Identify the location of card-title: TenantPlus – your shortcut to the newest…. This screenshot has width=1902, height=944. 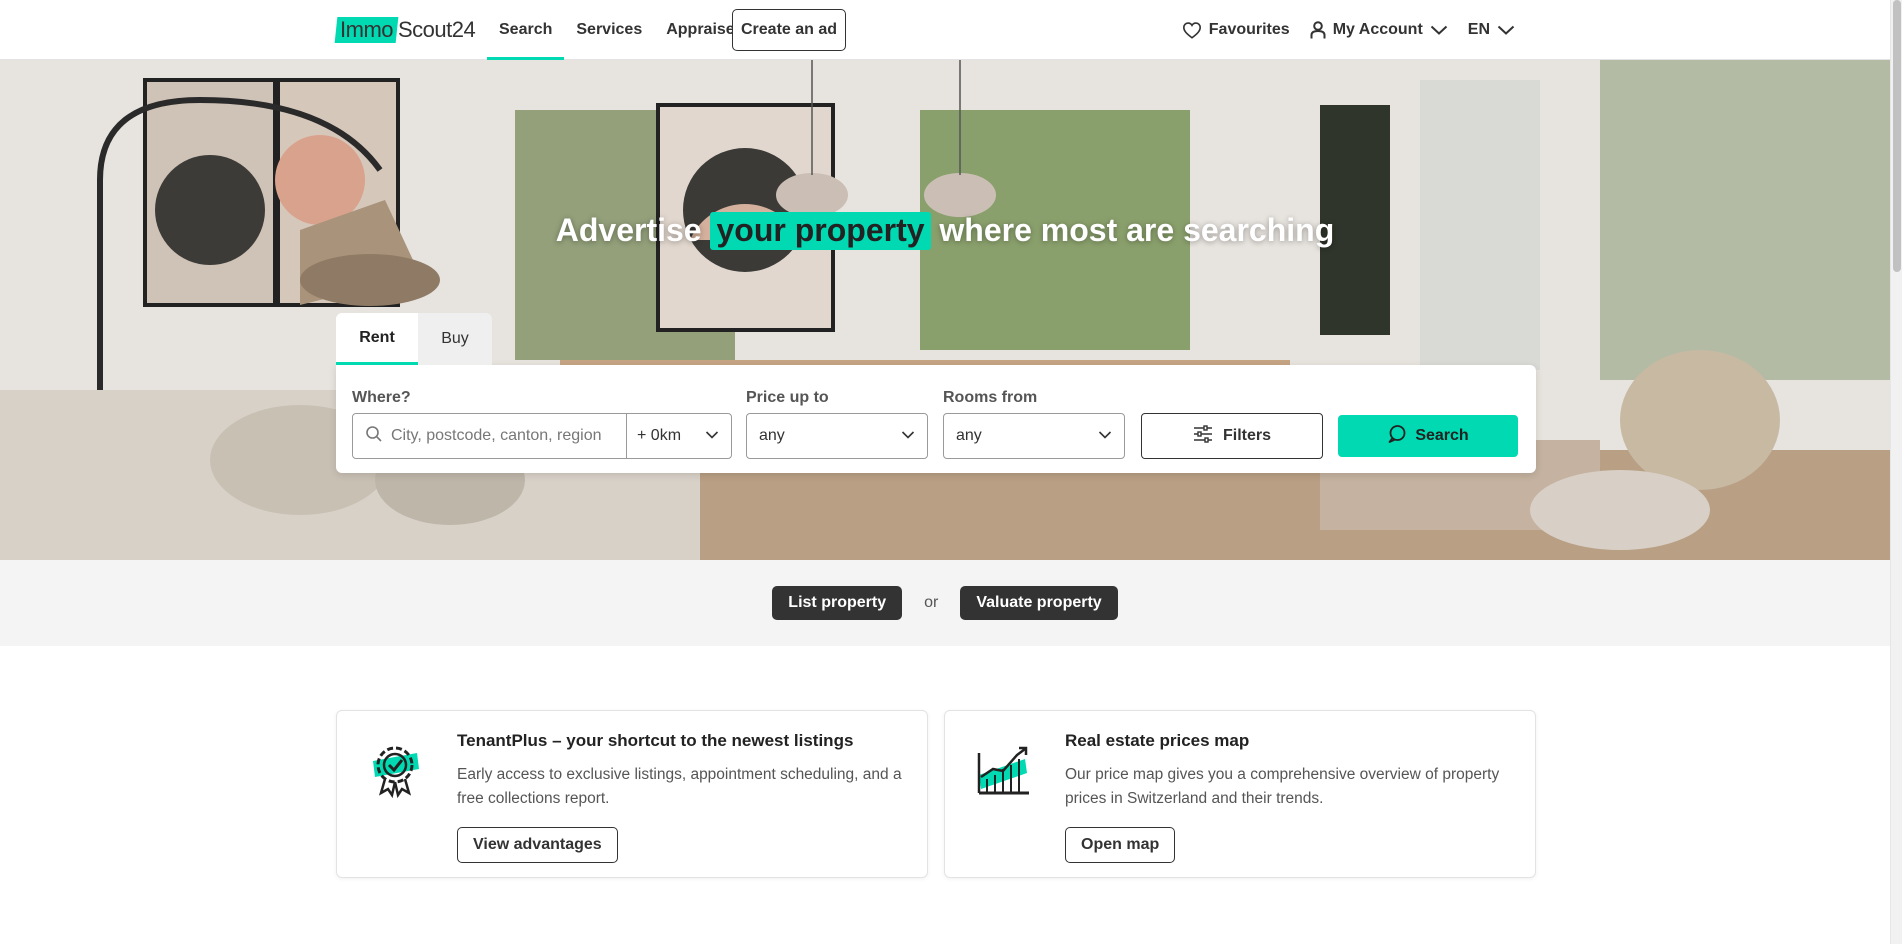
(655, 740).